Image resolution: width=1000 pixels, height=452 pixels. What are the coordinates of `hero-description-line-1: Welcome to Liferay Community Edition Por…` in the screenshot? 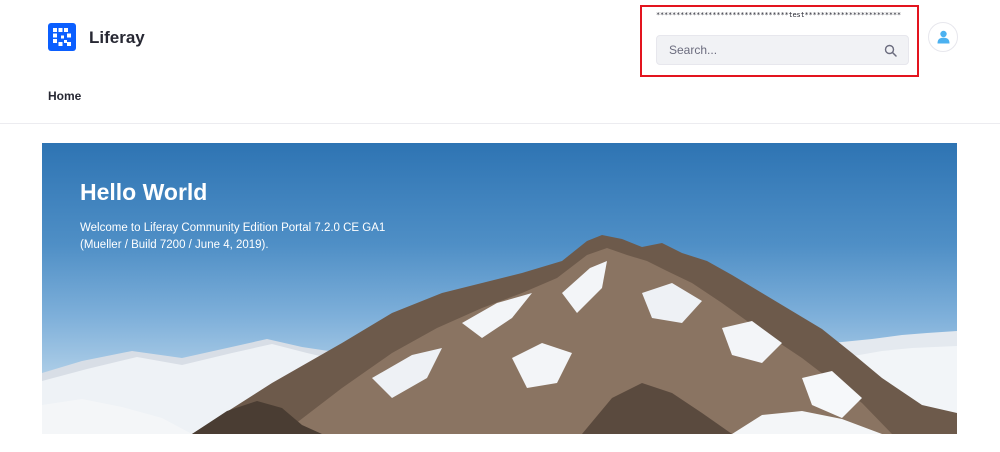 It's located at (233, 228).